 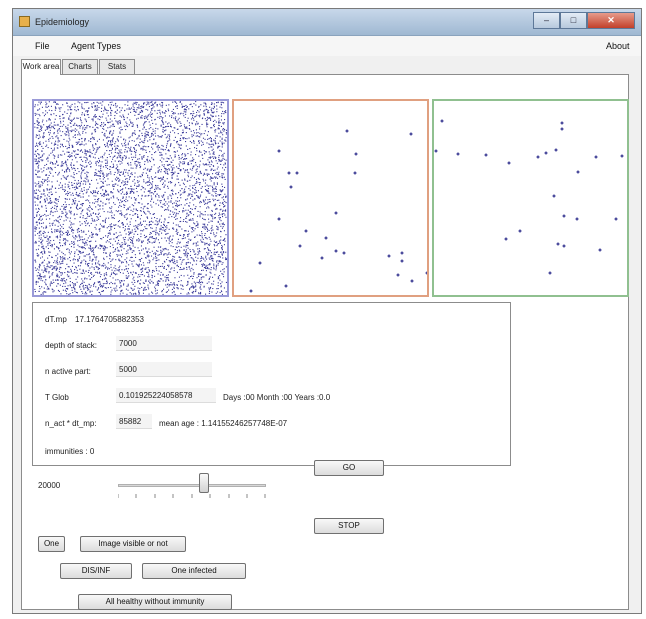 I want to click on close-button: ✕, so click(x=611, y=20).